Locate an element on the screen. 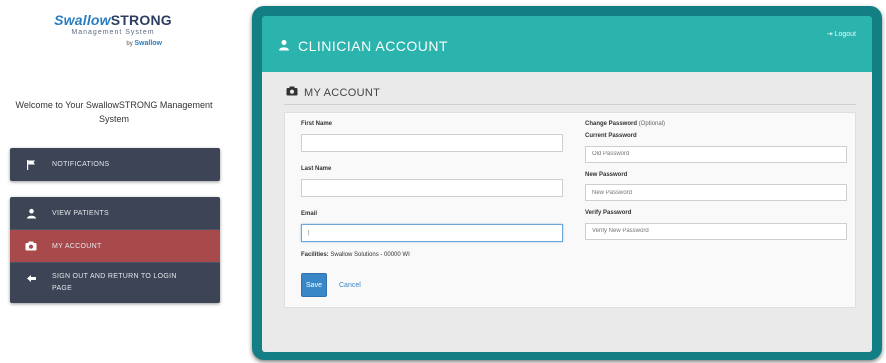 The image size is (886, 363). sidebar-item-sign-out: SIGN OUT AND RETURN TO LOGIN PAGE is located at coordinates (115, 283).